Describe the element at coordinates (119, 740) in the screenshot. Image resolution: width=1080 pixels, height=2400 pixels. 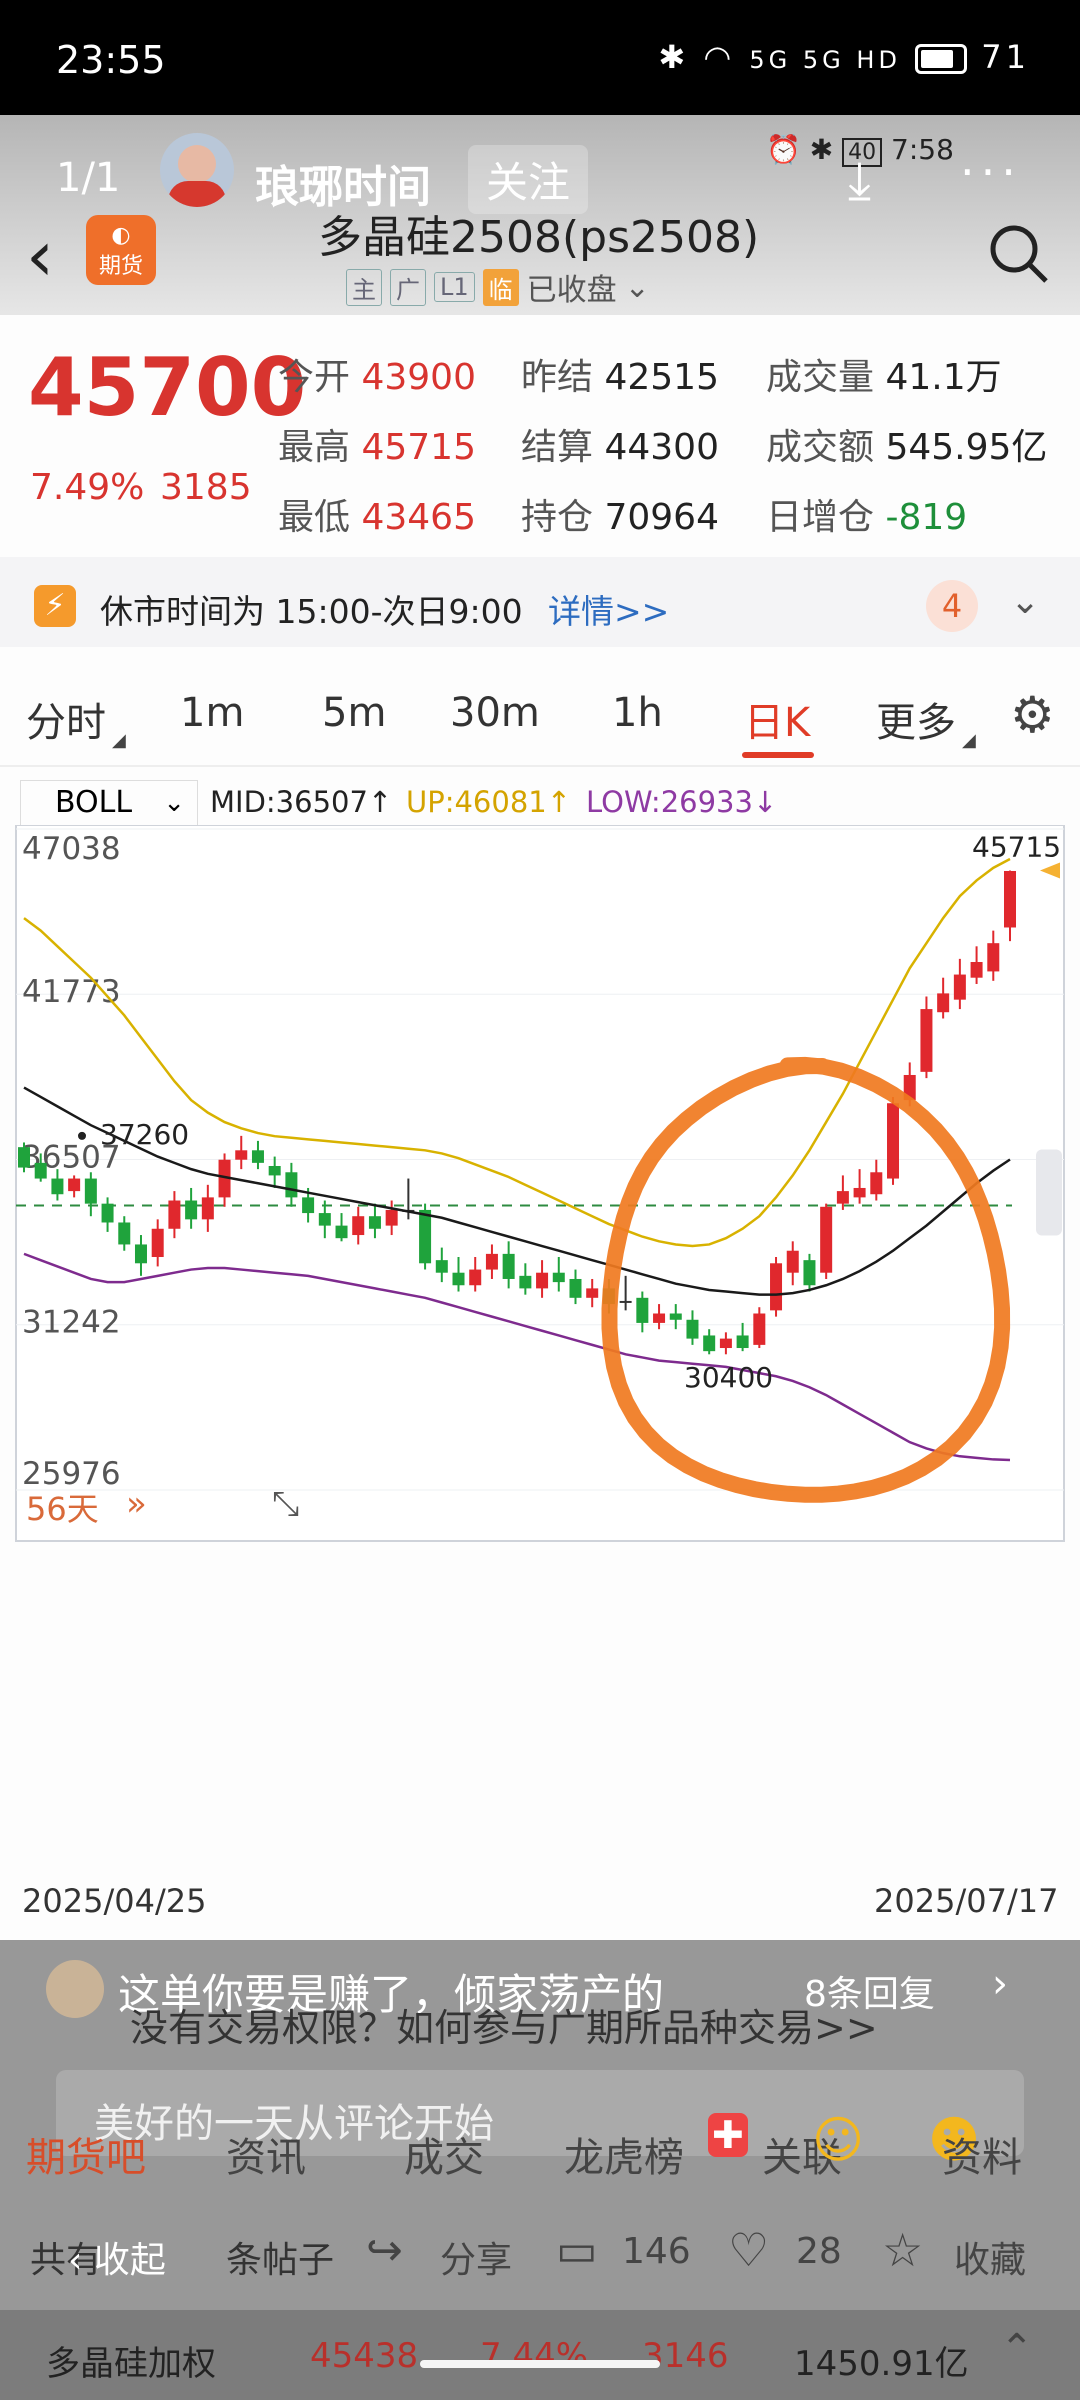
I see `corner-triangle-icon: ◢` at that location.